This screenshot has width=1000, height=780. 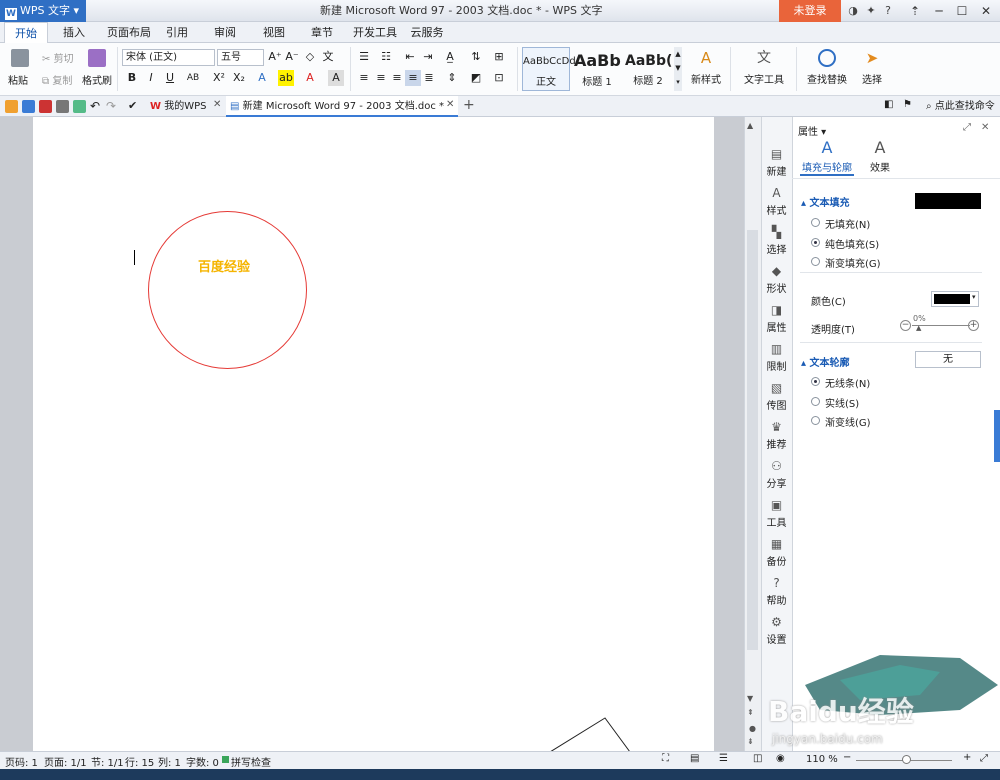 I want to click on tab-insert: 插入, so click(x=74, y=32).